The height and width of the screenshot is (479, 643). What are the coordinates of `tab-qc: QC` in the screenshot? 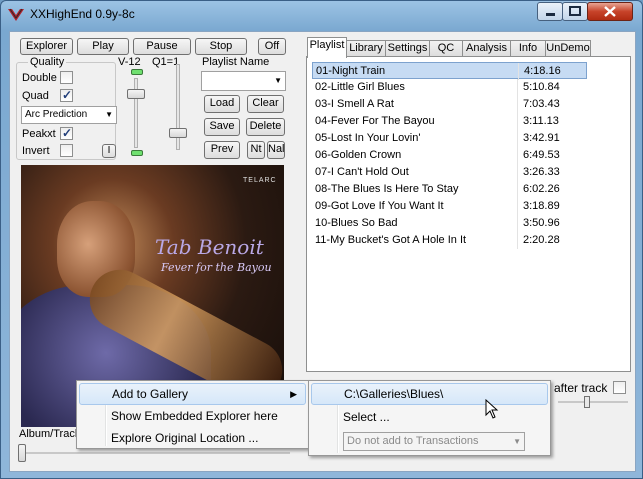 It's located at (446, 48).